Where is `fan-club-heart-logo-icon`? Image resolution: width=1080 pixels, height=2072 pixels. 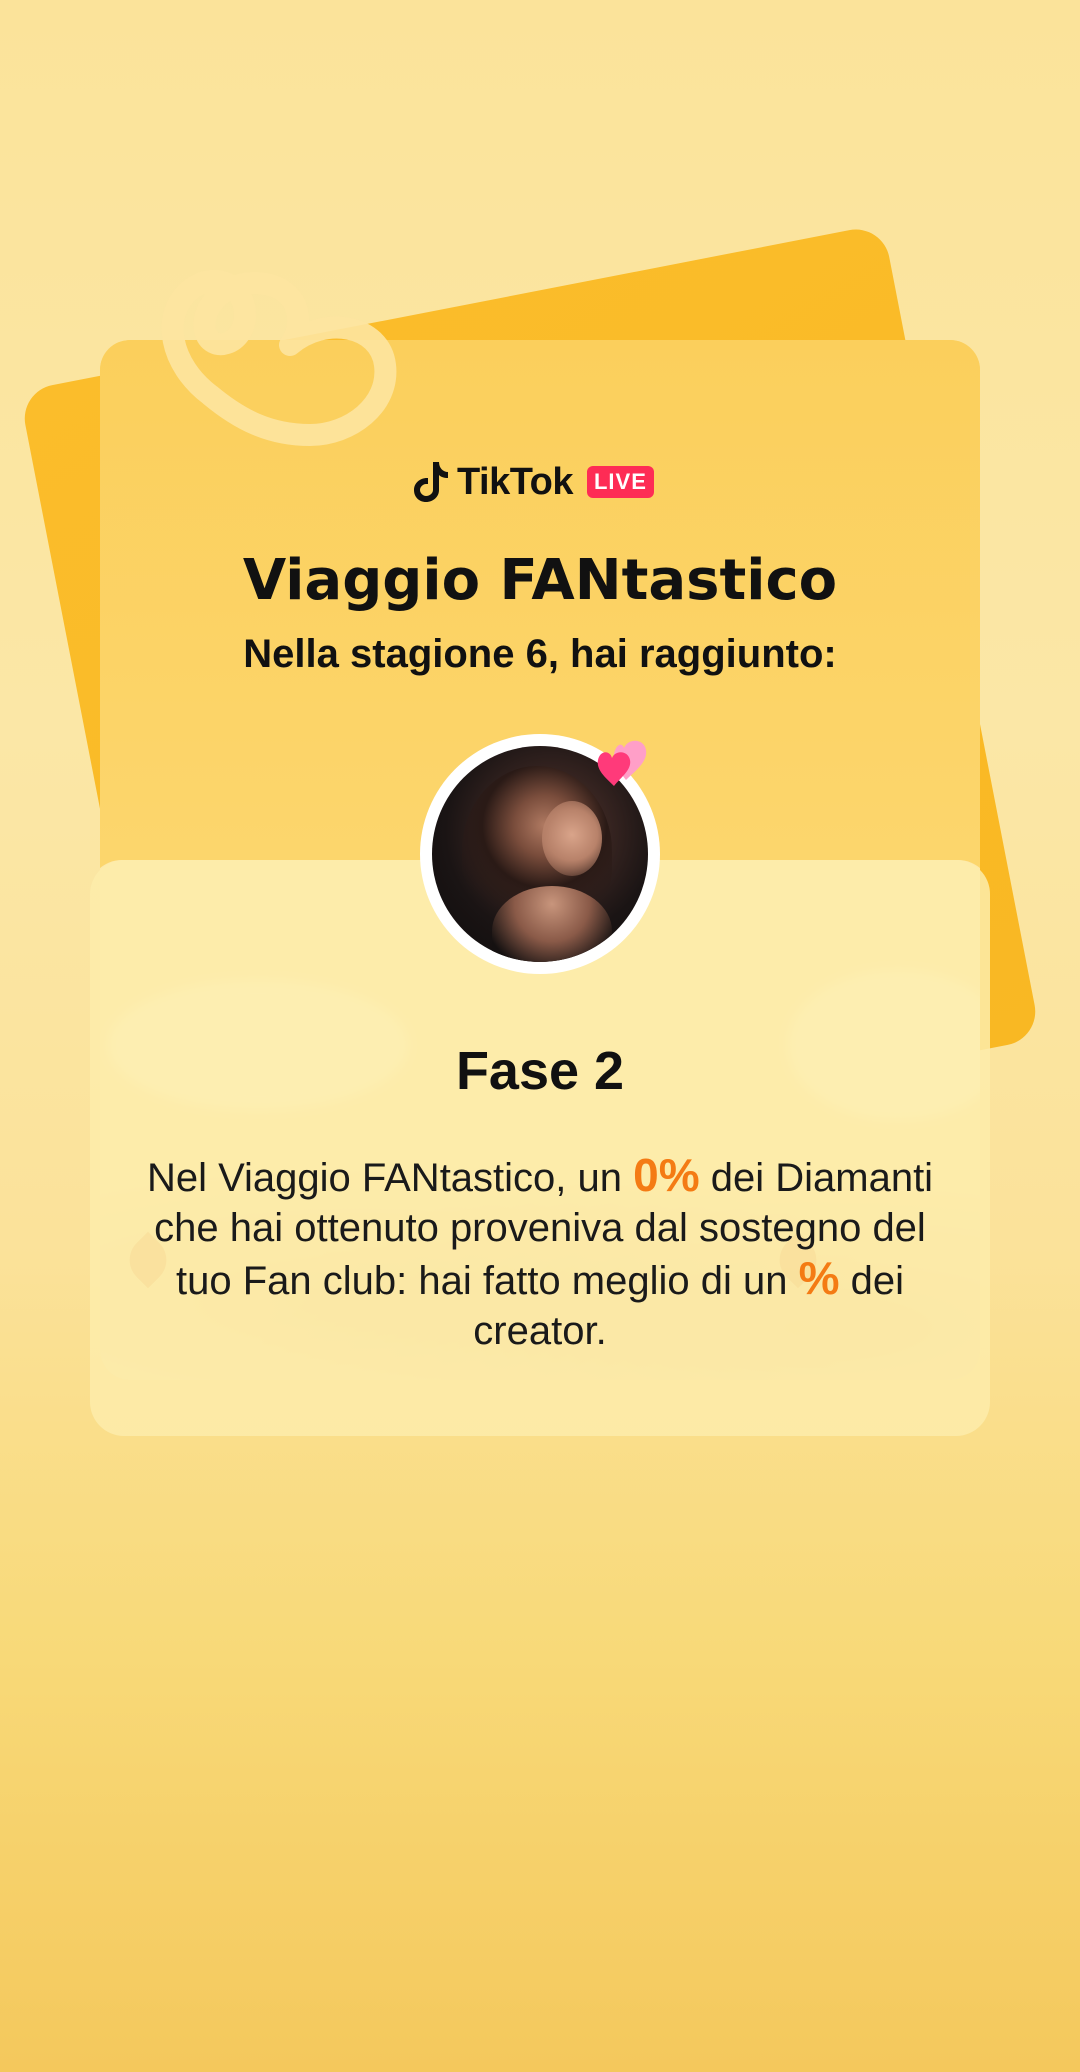 fan-club-heart-logo-icon is located at coordinates (279, 357).